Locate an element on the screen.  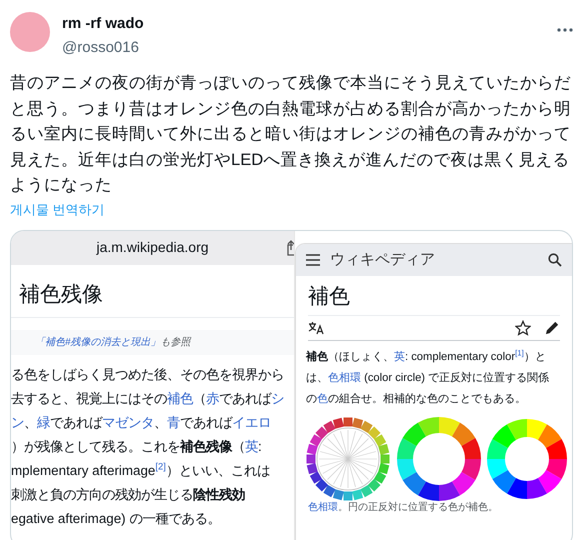
text-link: シ is located at coordinates (277, 398).